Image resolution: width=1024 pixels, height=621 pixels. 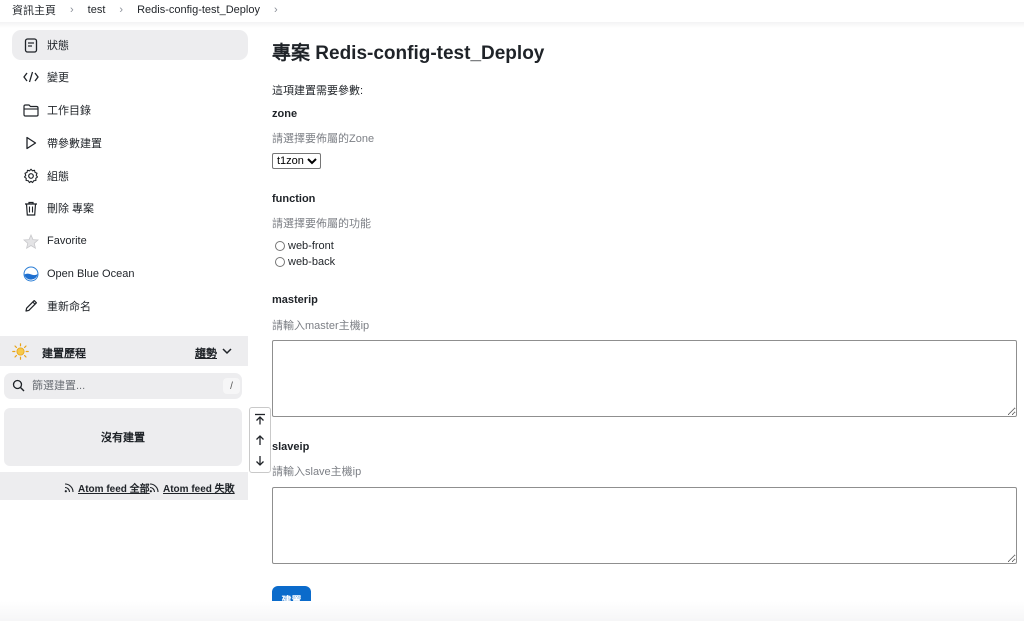 I want to click on sidebar-item-delete-project: 刪除 專案, so click(x=130, y=208).